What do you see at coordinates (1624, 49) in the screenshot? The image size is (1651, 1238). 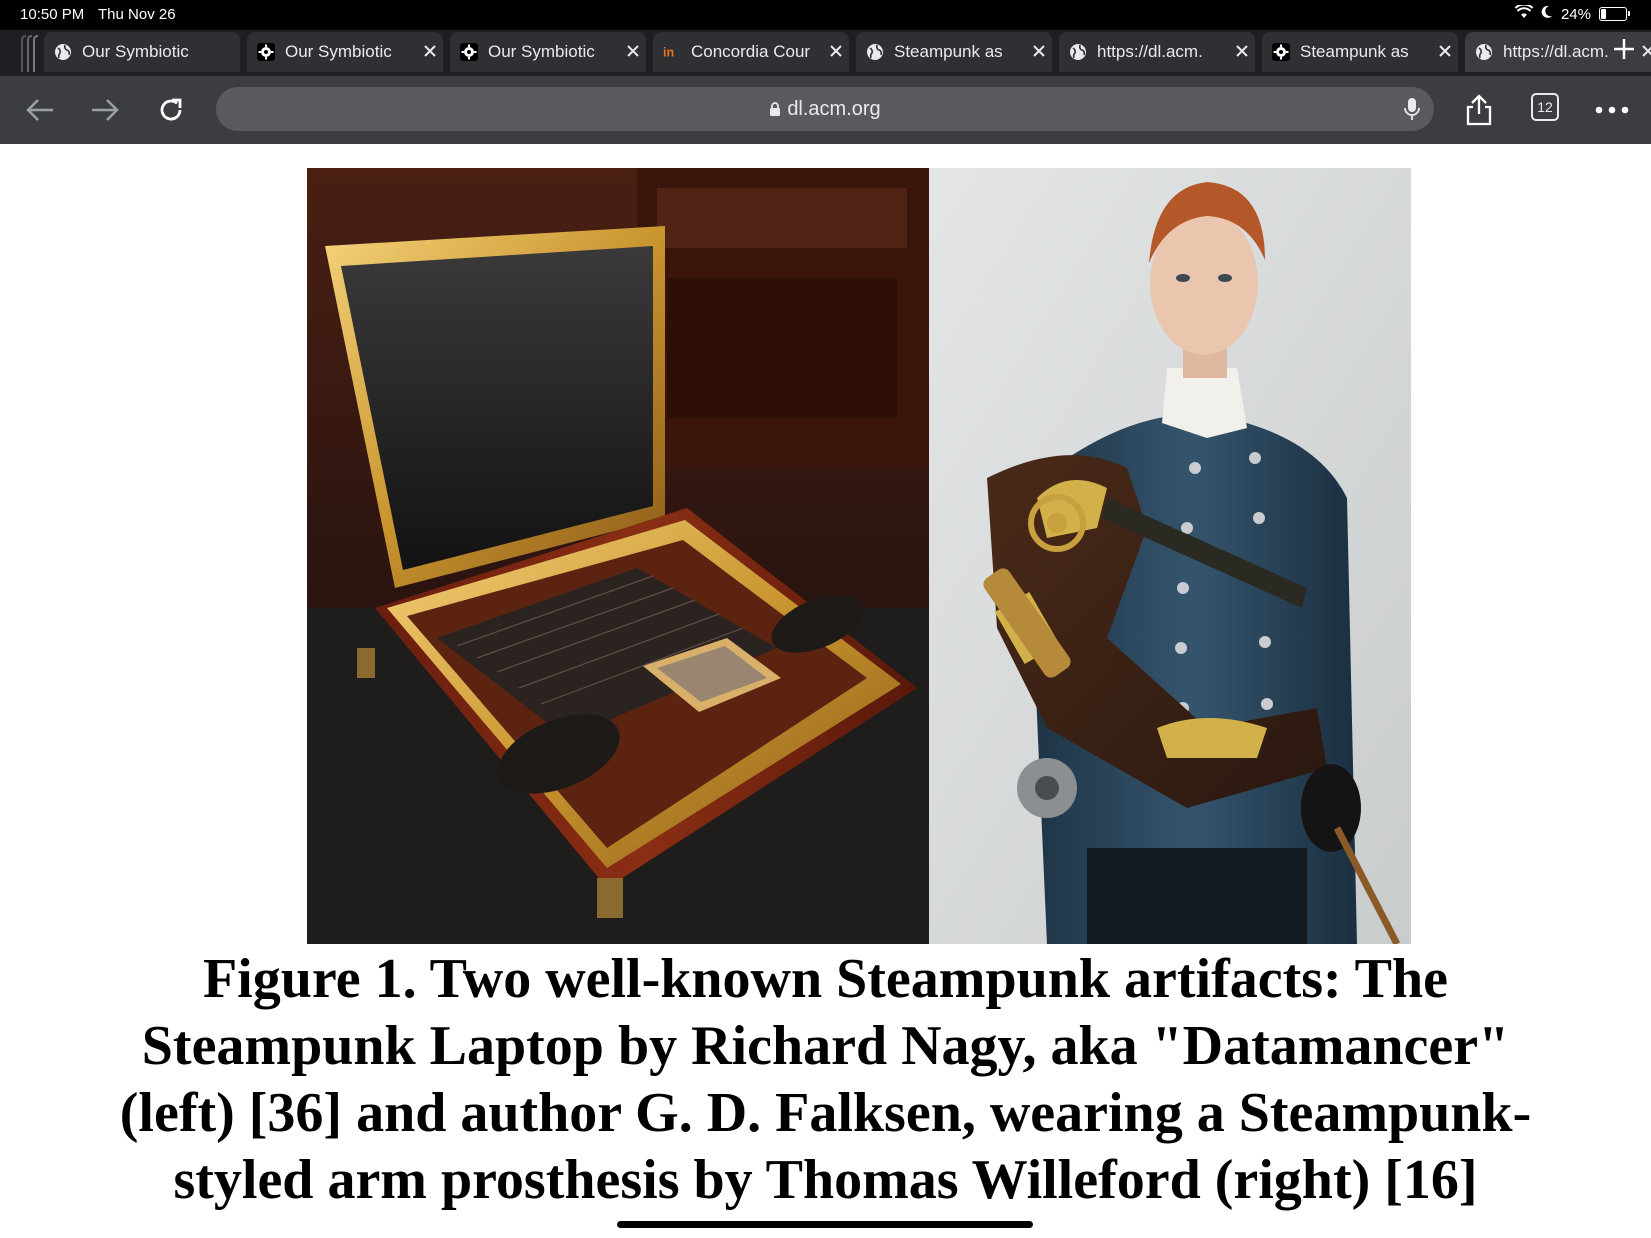 I see `plus-icon` at bounding box center [1624, 49].